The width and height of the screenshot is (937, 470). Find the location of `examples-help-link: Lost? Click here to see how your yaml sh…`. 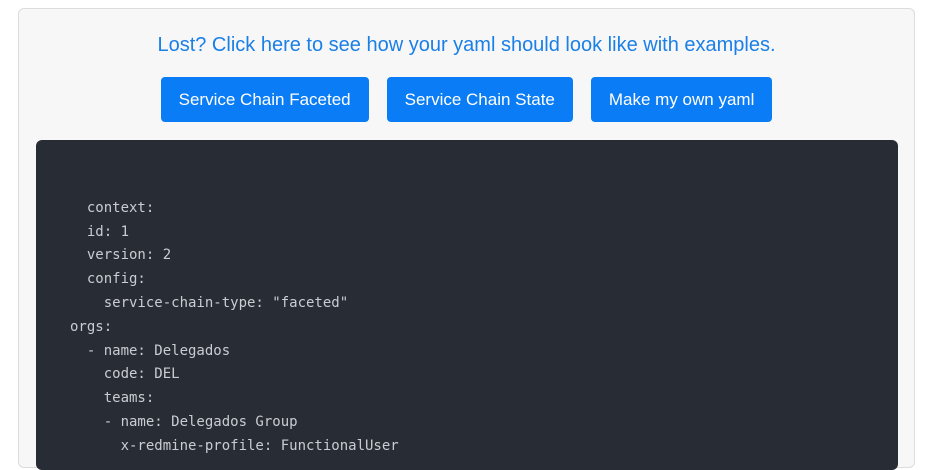

examples-help-link: Lost? Click here to see how your yaml sh… is located at coordinates (466, 45).